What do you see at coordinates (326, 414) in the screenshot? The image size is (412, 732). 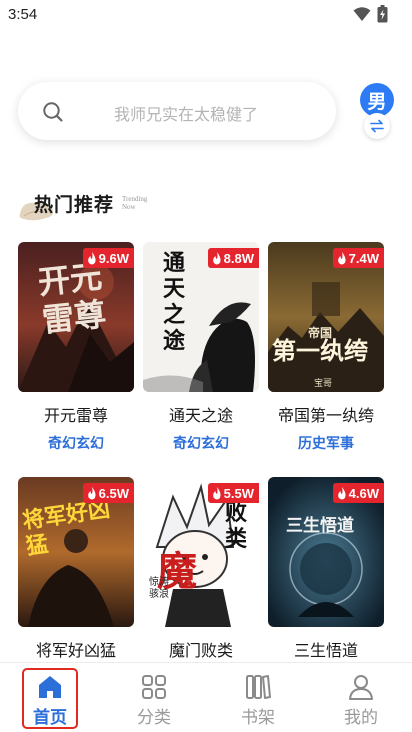 I see `book-title: 帝国第一纨绔` at bounding box center [326, 414].